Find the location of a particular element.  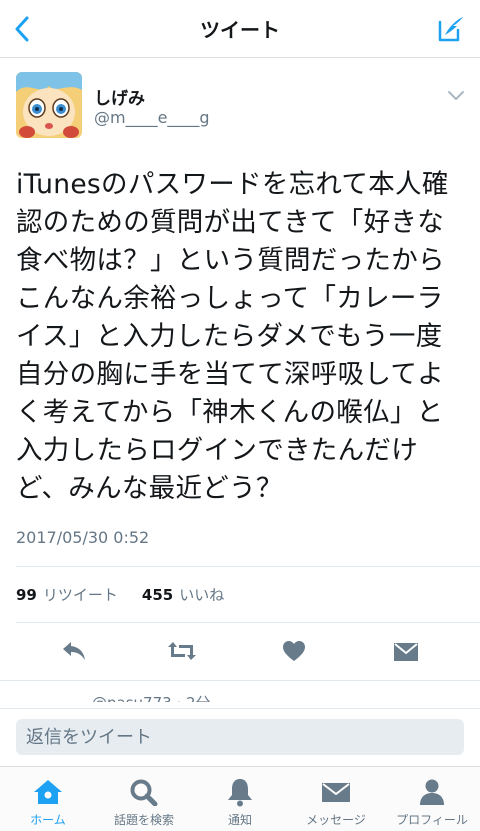

compose-button is located at coordinates (451, 29).